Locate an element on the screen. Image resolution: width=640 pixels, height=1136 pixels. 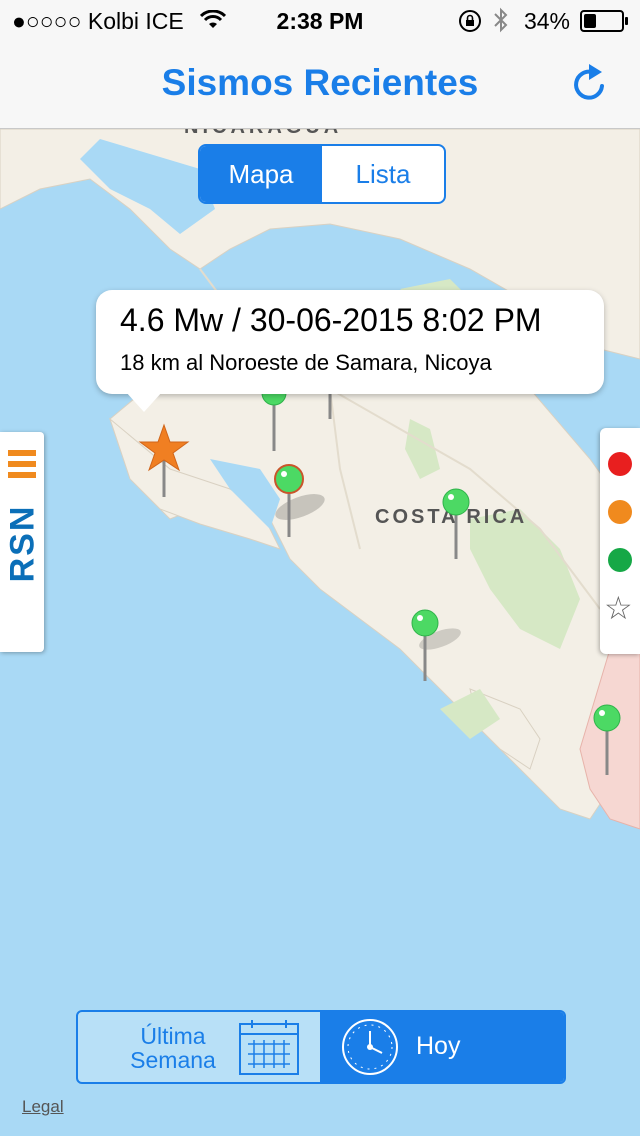
magnitude-legend: ☆ is located at coordinates (620, 541).